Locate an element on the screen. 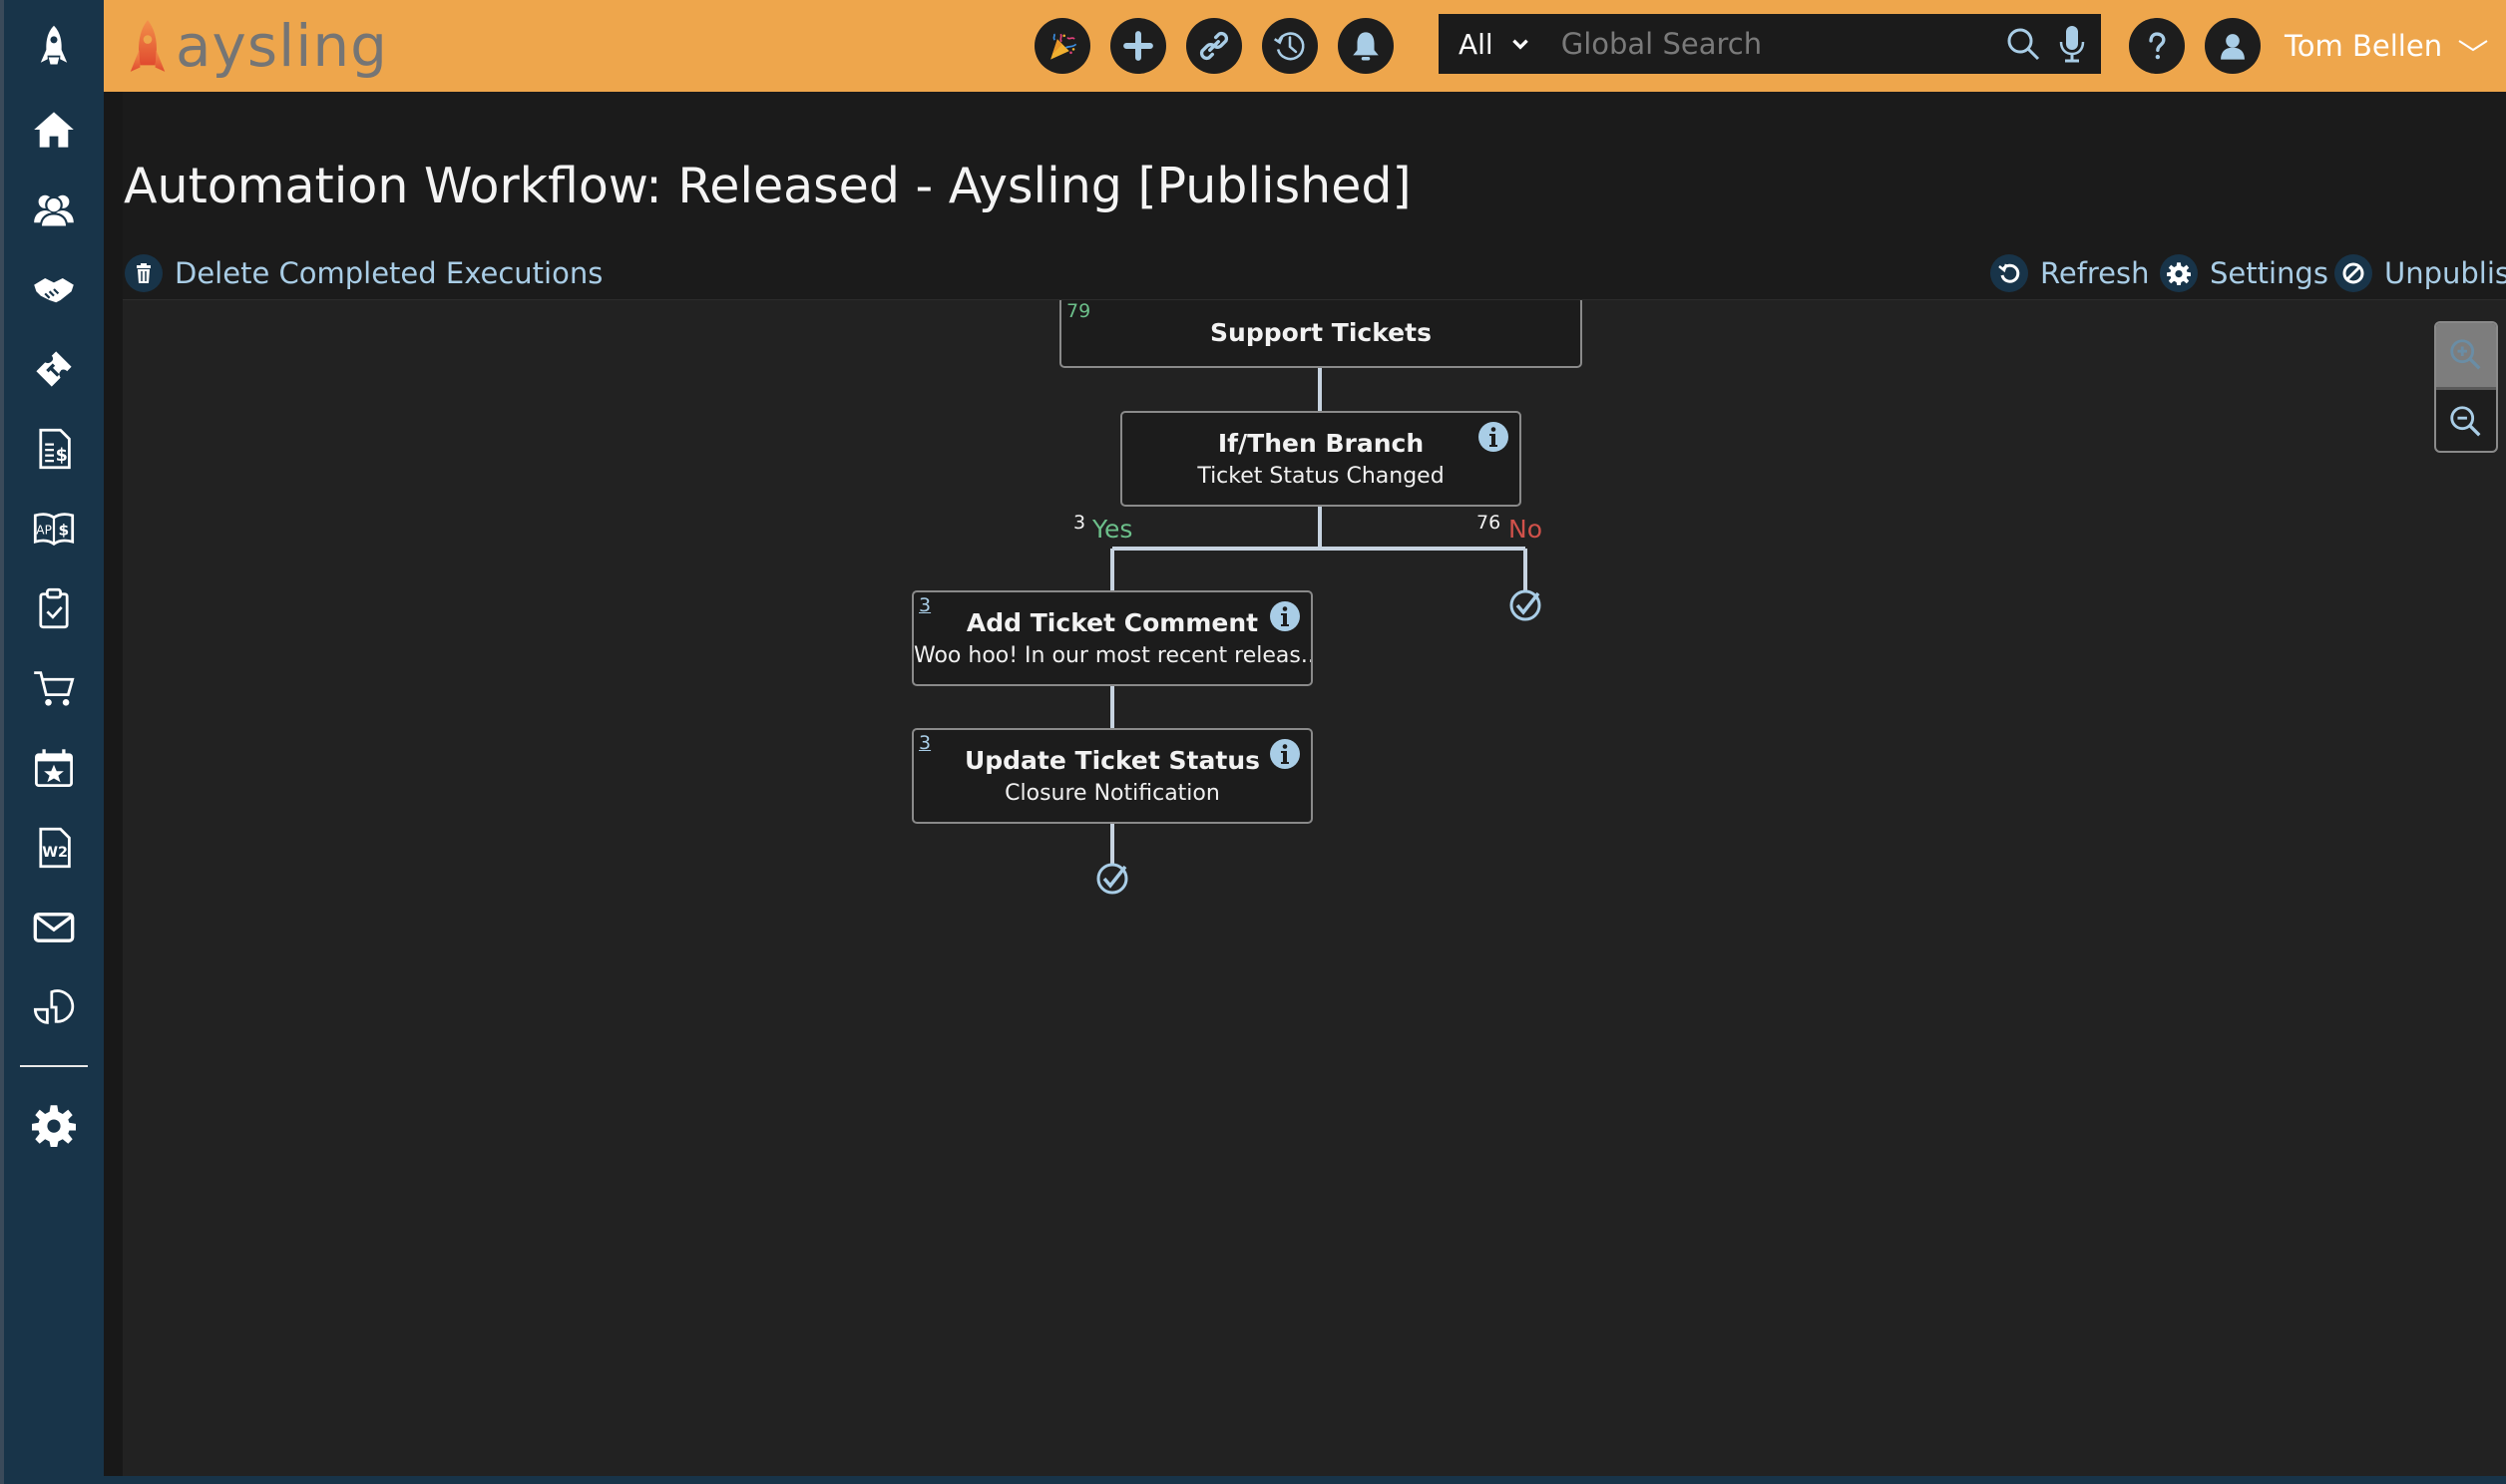 The height and width of the screenshot is (1484, 2506). home-icon is located at coordinates (54, 130).